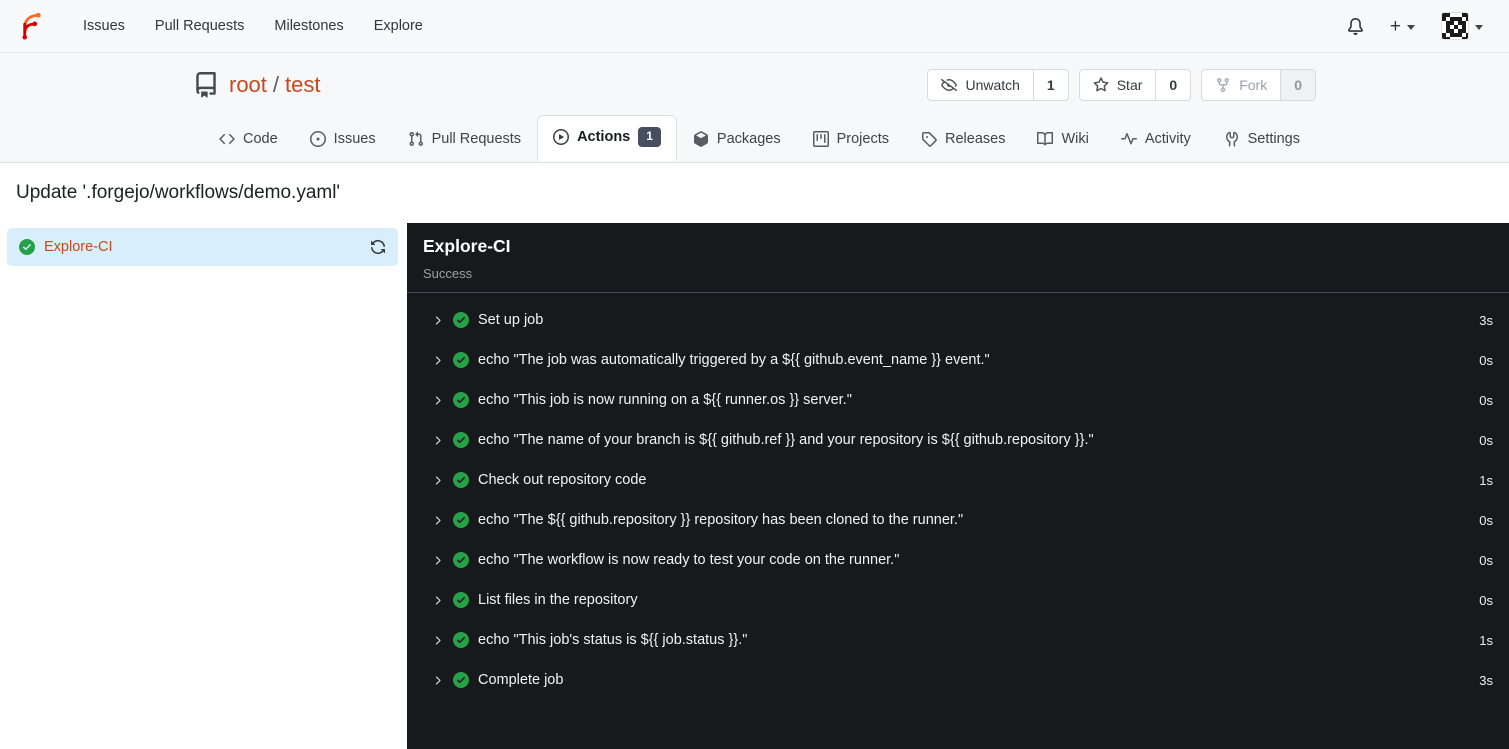 This screenshot has width=1509, height=749. Describe the element at coordinates (1486, 640) in the screenshot. I see `step-duration: 1s` at that location.